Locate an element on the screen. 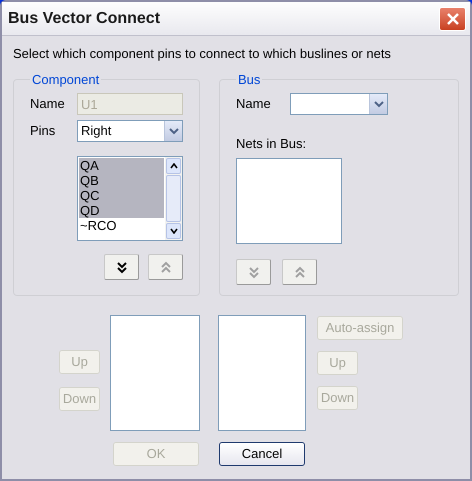 The image size is (472, 481). pin-item: QD is located at coordinates (121, 210).